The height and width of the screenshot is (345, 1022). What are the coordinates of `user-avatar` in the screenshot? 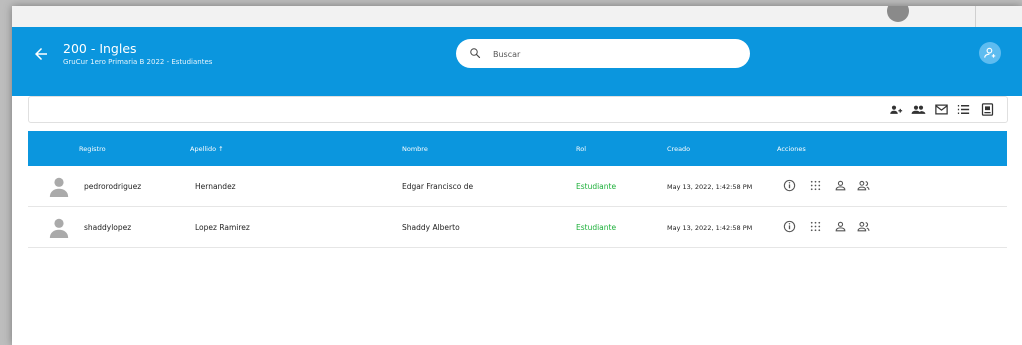 It's located at (898, 14).